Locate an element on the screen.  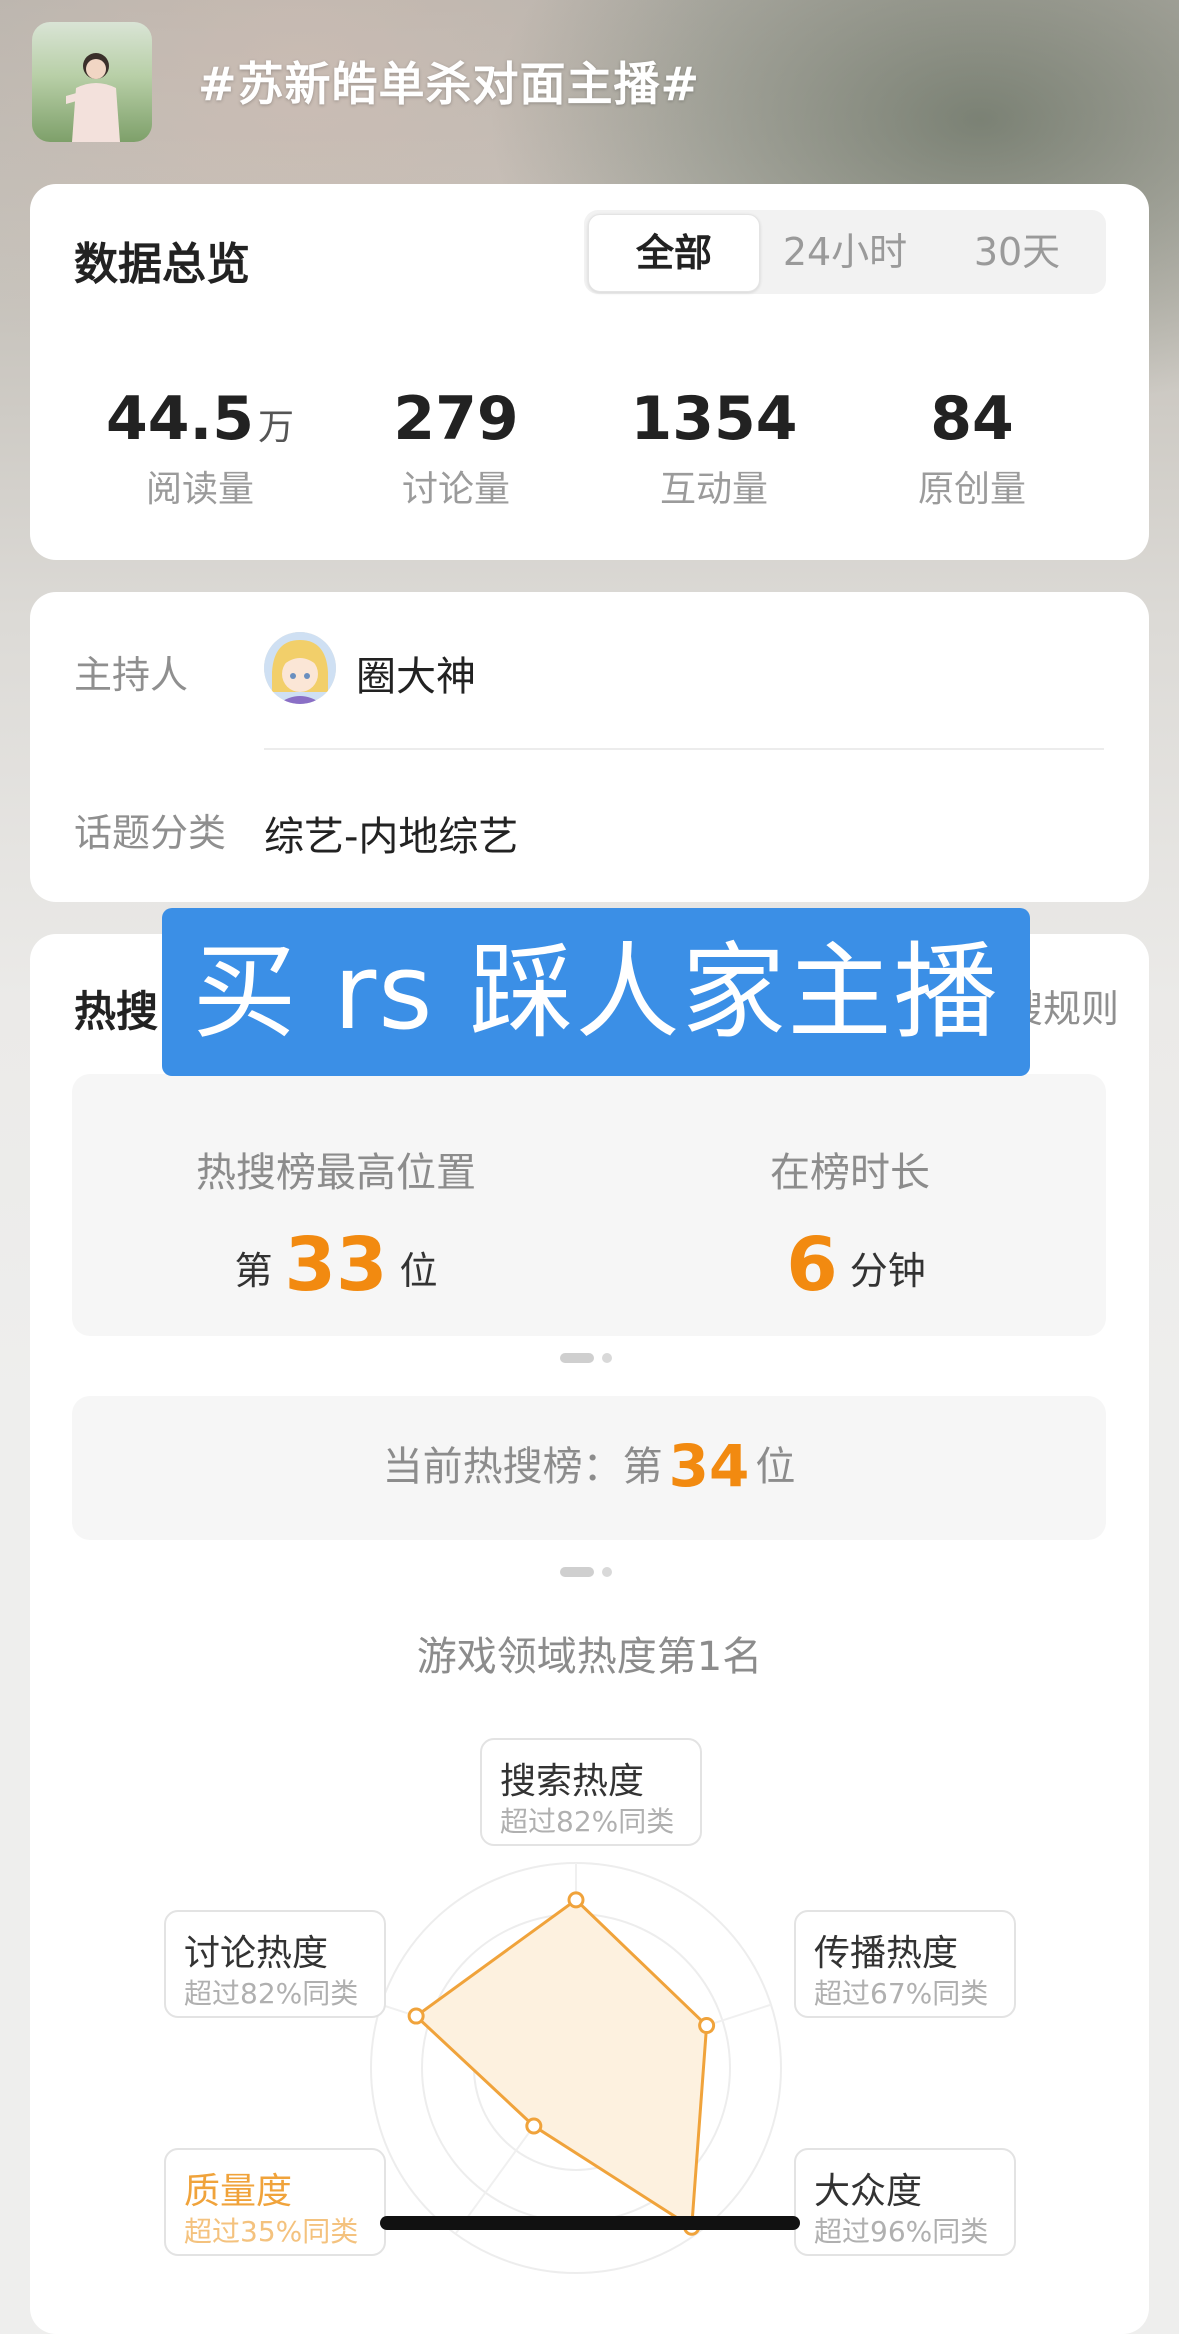
stat-originals: 84 原创量 is located at coordinates (972, 448).